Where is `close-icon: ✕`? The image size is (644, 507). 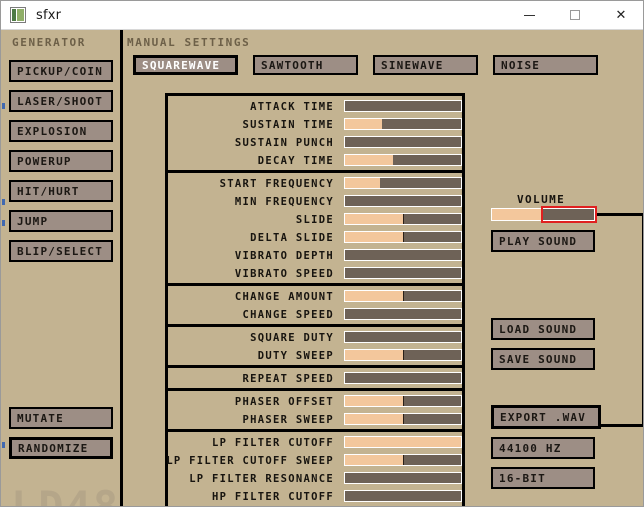
close-icon: ✕ is located at coordinates (620, 15).